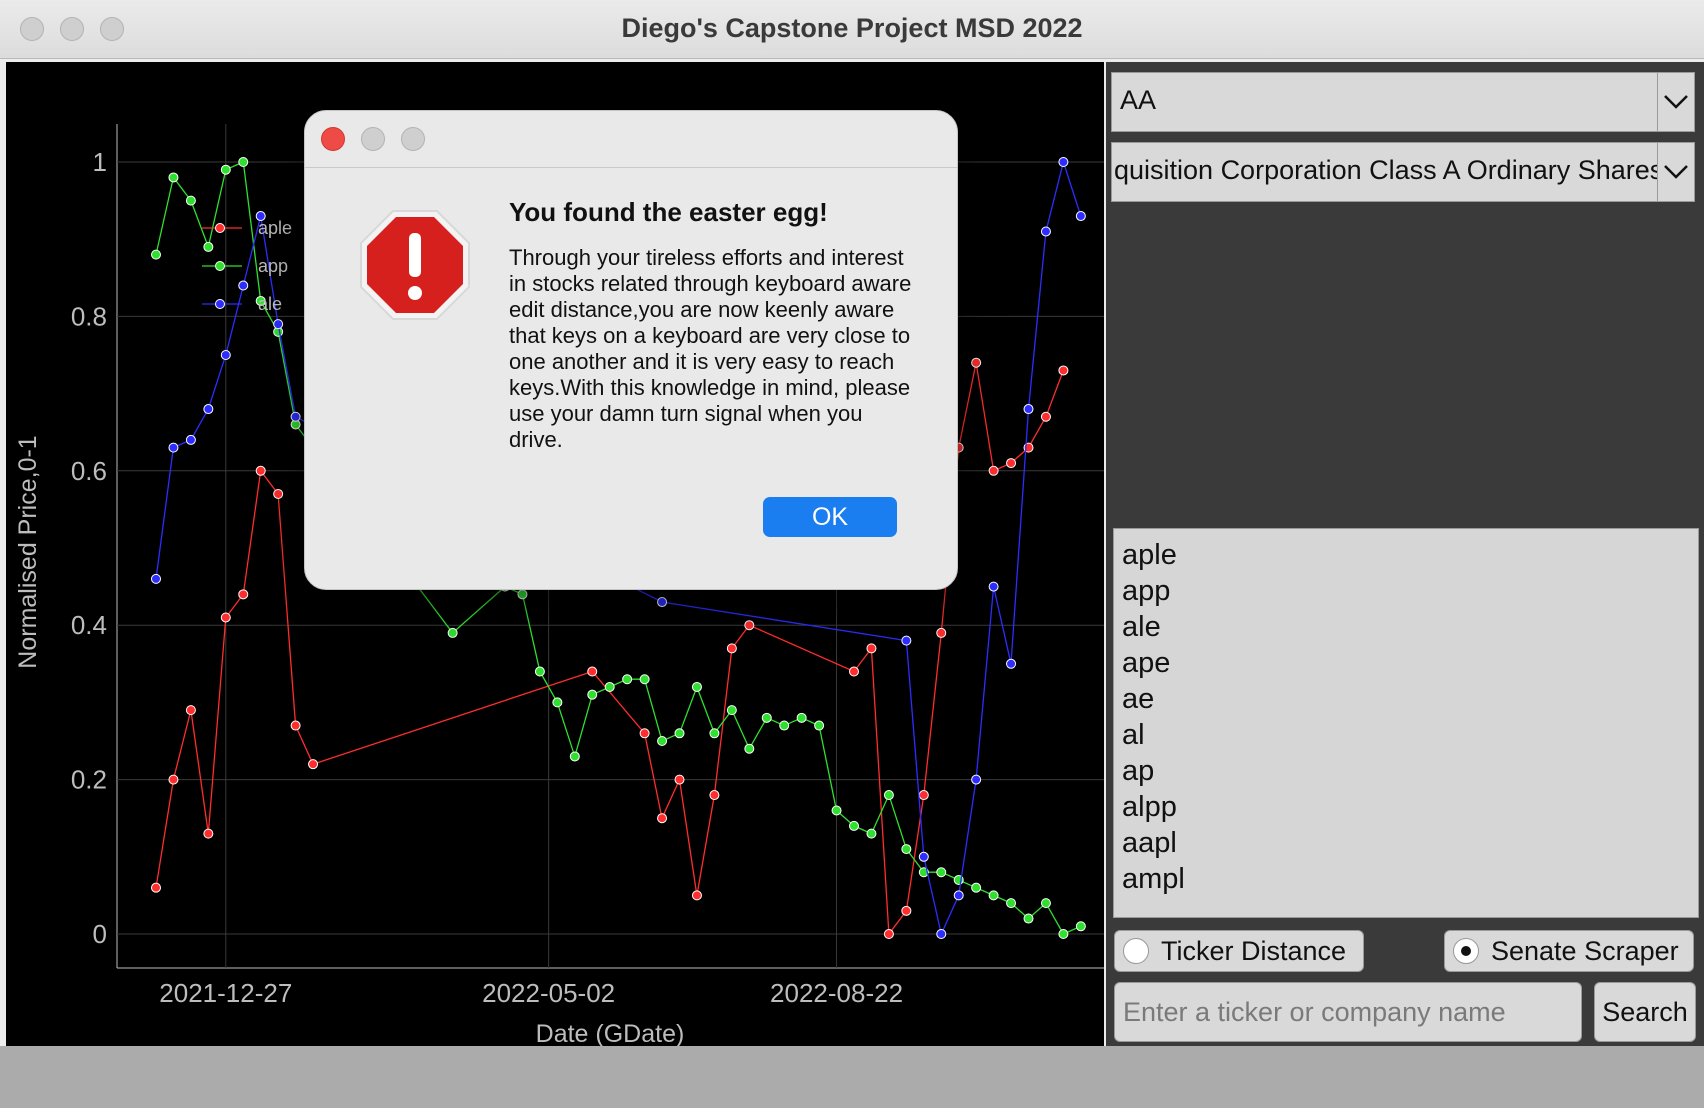  What do you see at coordinates (548, 993) in the screenshot?
I see `x-tick-label: 2022-05-02` at bounding box center [548, 993].